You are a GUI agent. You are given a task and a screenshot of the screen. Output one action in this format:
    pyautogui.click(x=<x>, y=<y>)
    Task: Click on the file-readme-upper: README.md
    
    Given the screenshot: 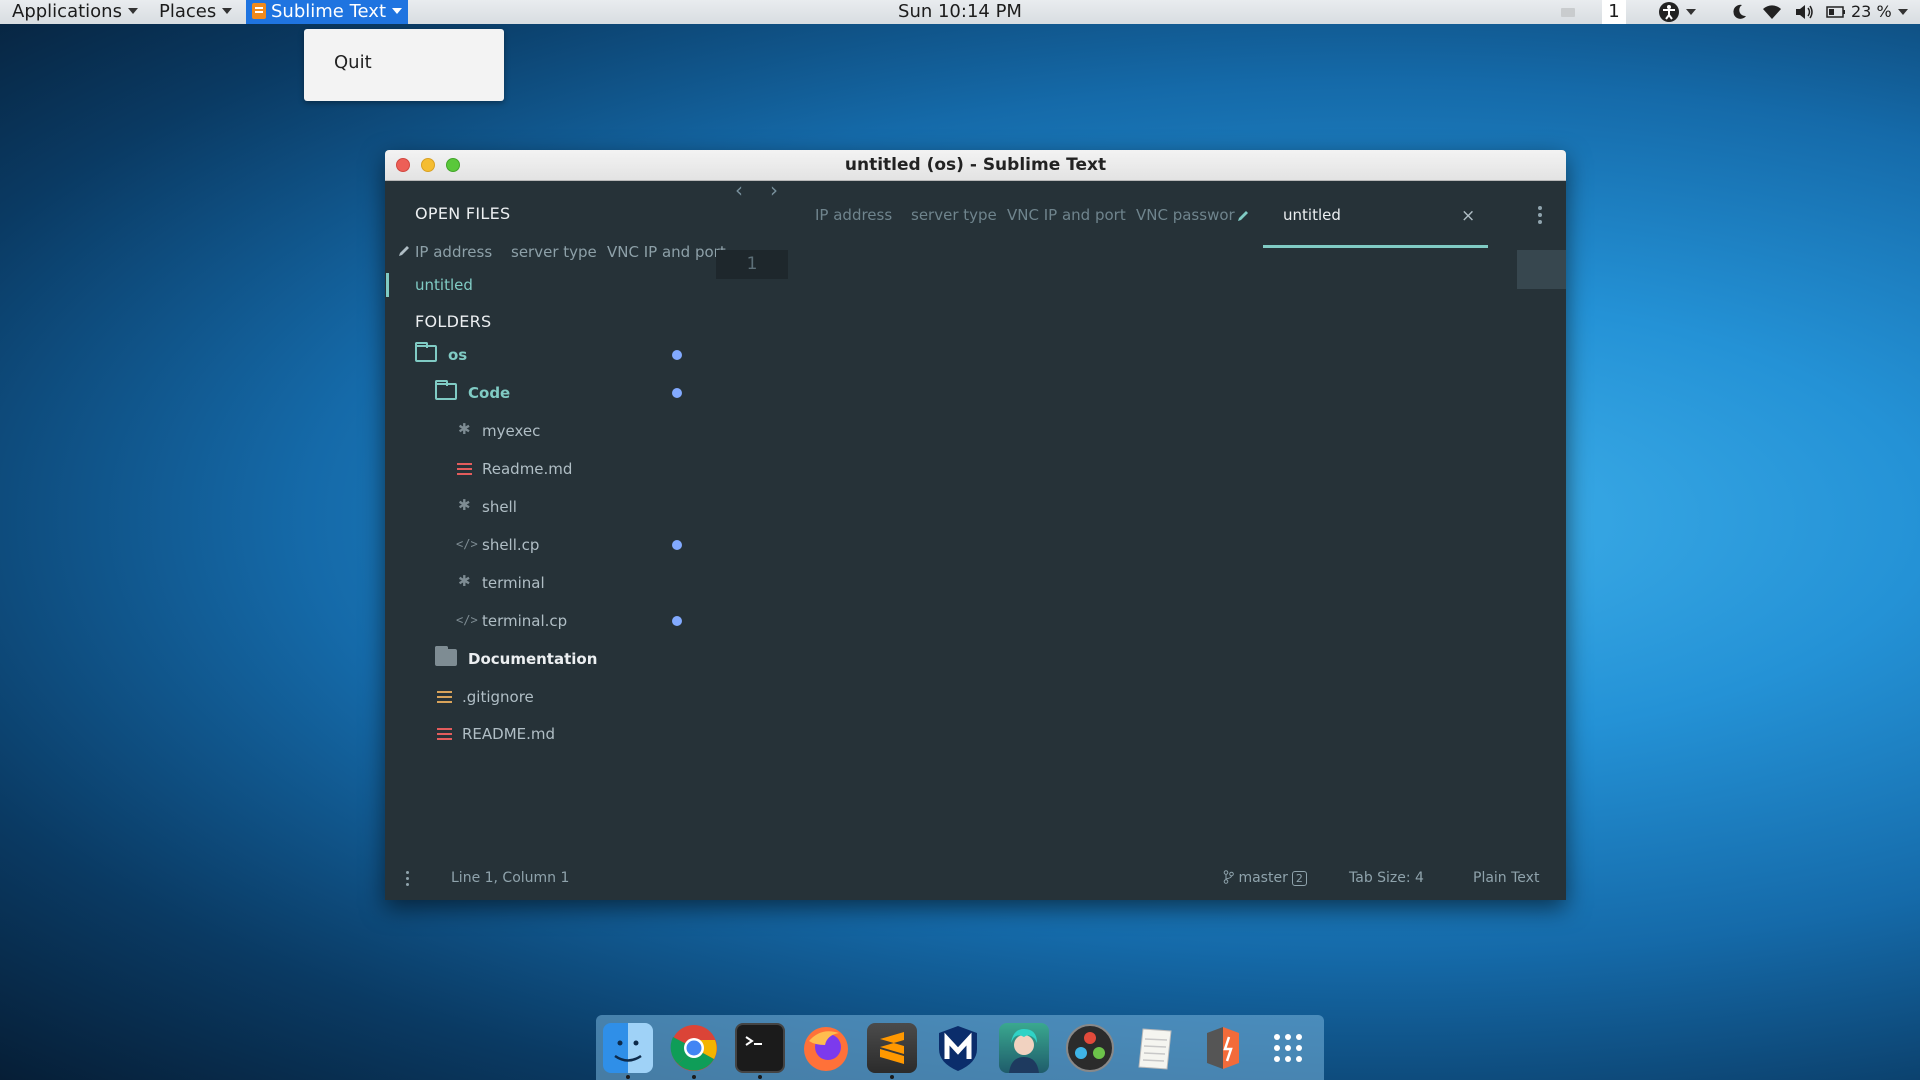 What is the action you would take?
    pyautogui.click(x=552, y=734)
    